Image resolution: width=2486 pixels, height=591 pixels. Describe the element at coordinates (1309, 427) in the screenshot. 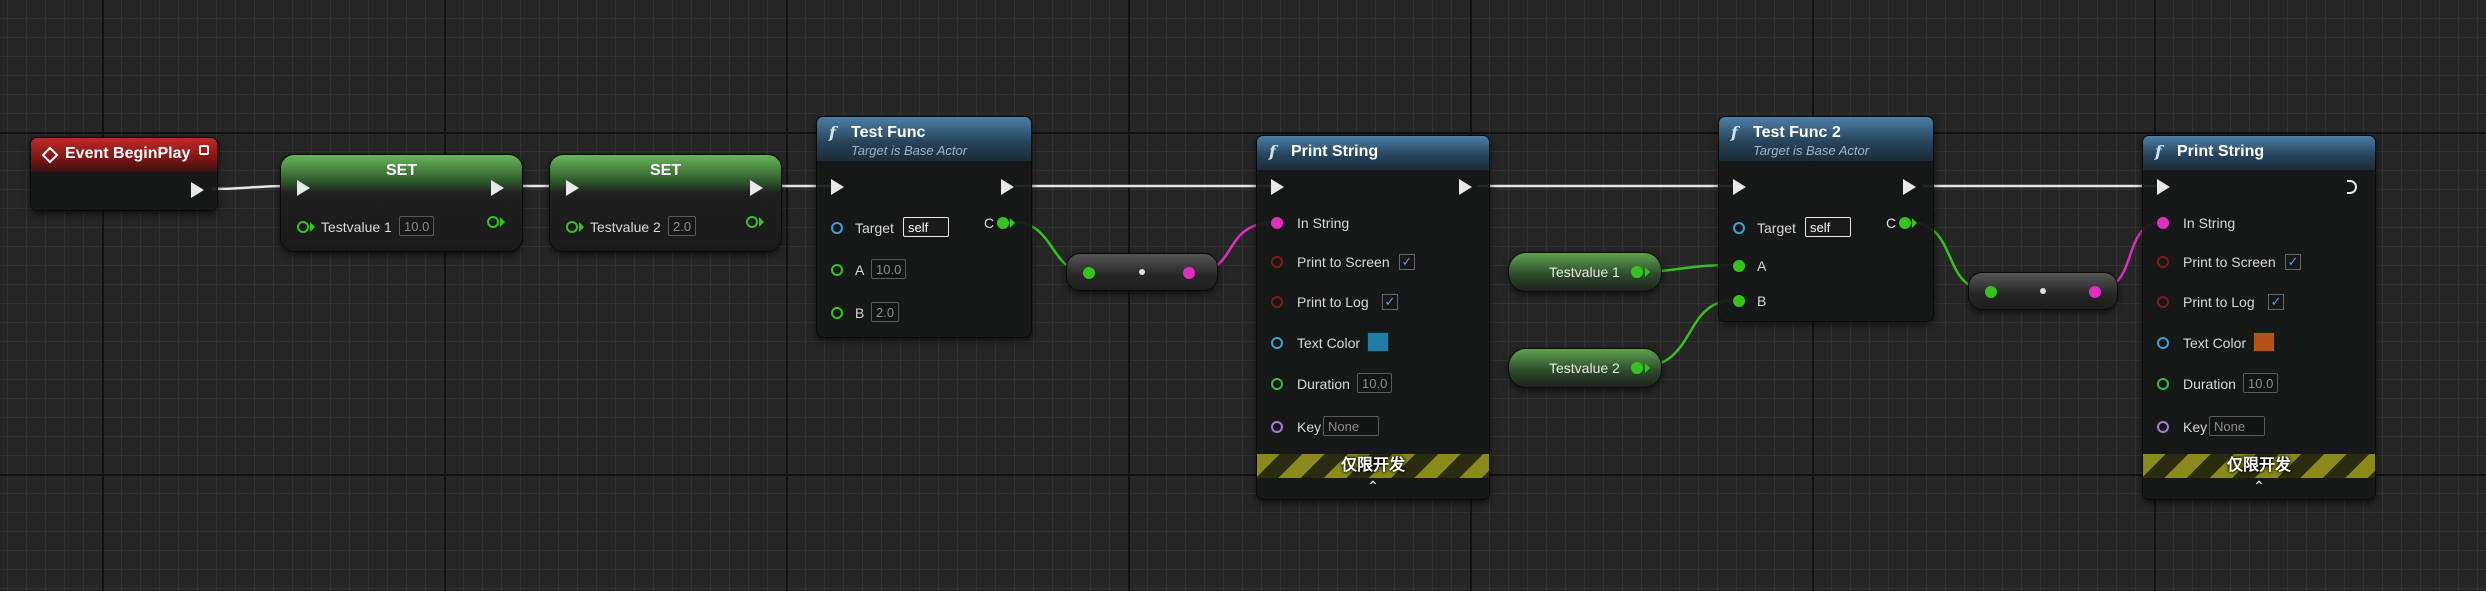

I see `key-label: Key` at that location.